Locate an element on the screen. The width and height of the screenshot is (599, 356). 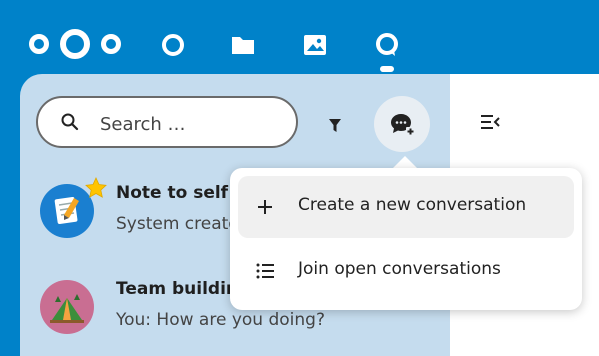
chat-plus-icon is located at coordinates (403, 125).